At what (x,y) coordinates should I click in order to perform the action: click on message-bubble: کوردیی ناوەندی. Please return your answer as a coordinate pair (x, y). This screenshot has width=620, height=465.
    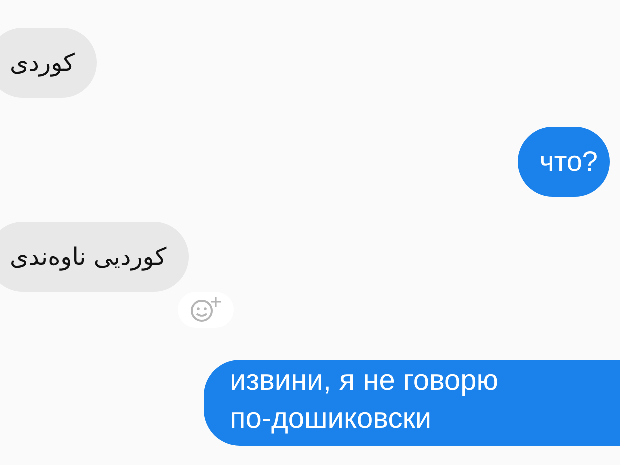
    Looking at the image, I should click on (94, 257).